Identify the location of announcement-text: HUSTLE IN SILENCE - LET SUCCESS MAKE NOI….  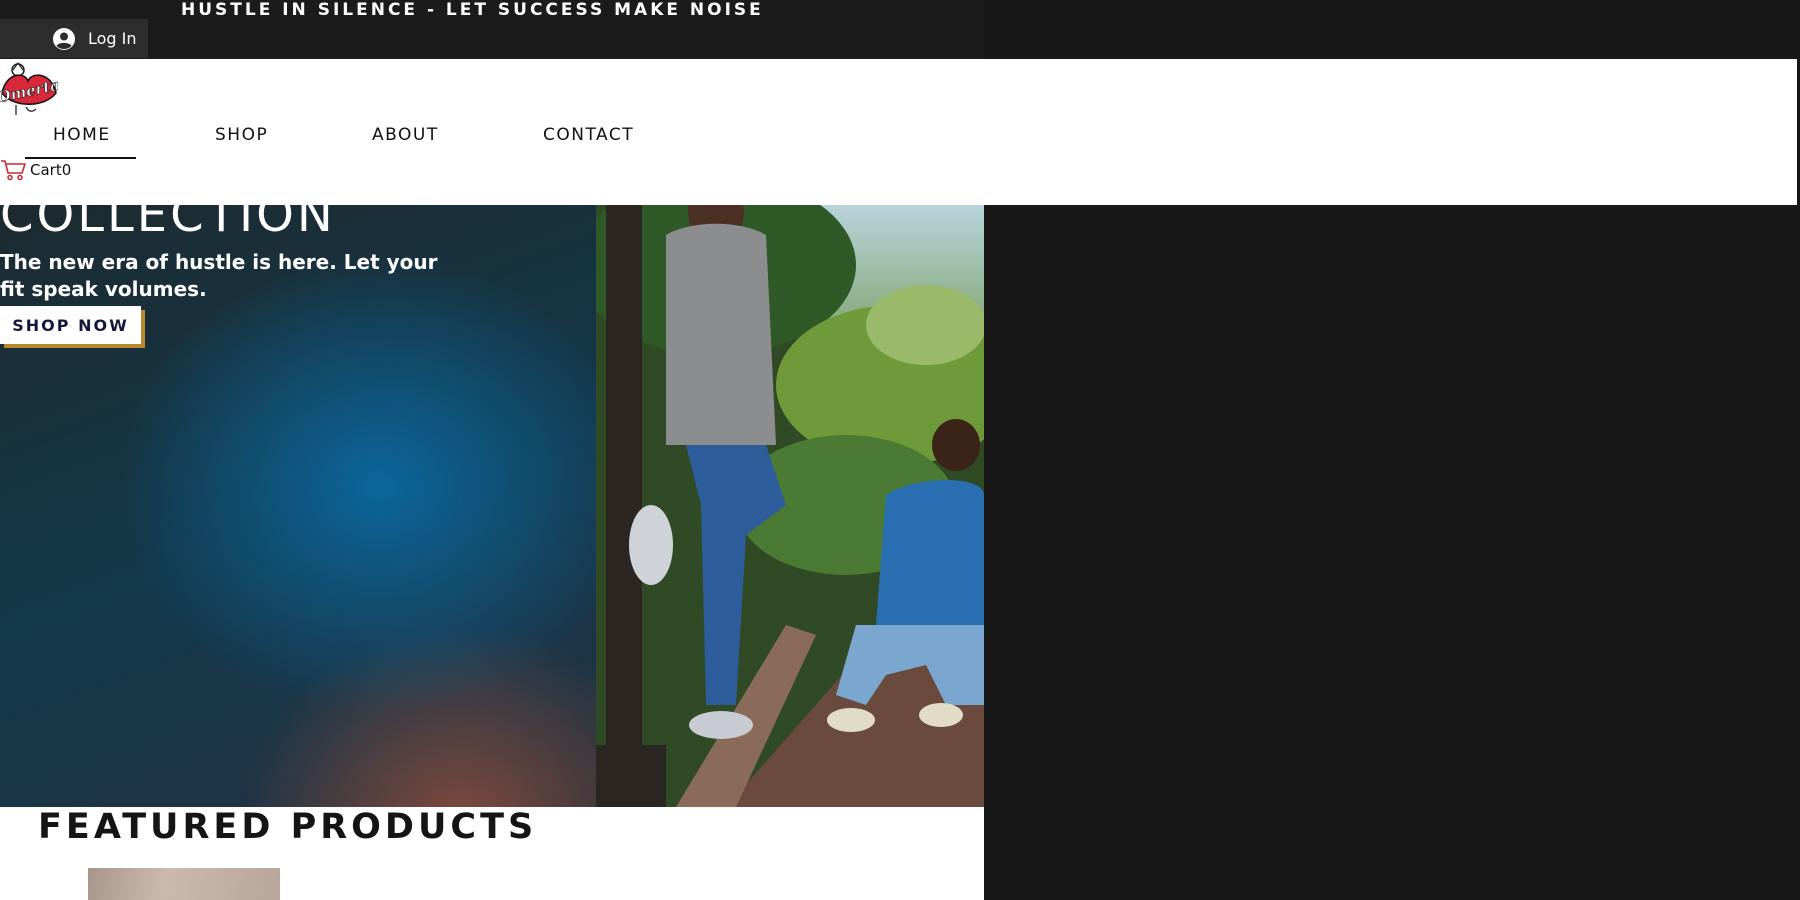
(472, 10).